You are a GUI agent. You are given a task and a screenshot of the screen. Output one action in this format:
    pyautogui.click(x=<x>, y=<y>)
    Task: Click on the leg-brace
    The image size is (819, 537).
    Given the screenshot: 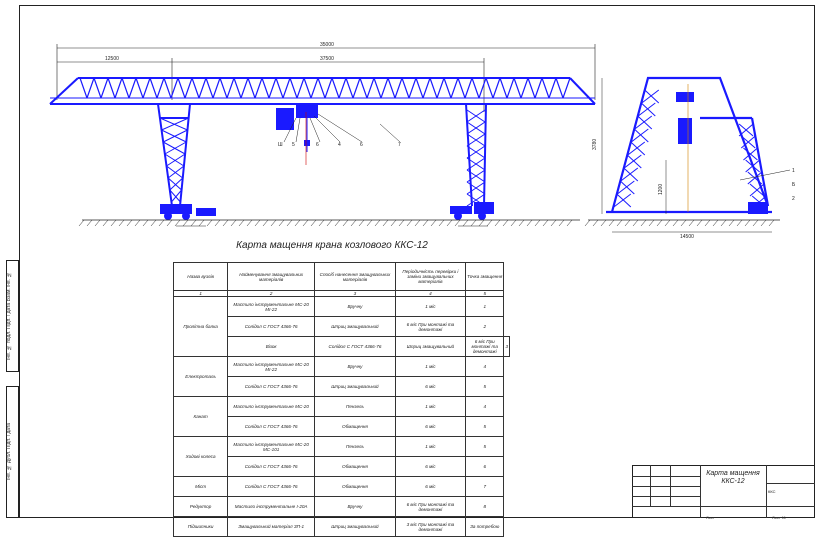 What is the action you would take?
    pyautogui.click(x=173, y=124)
    